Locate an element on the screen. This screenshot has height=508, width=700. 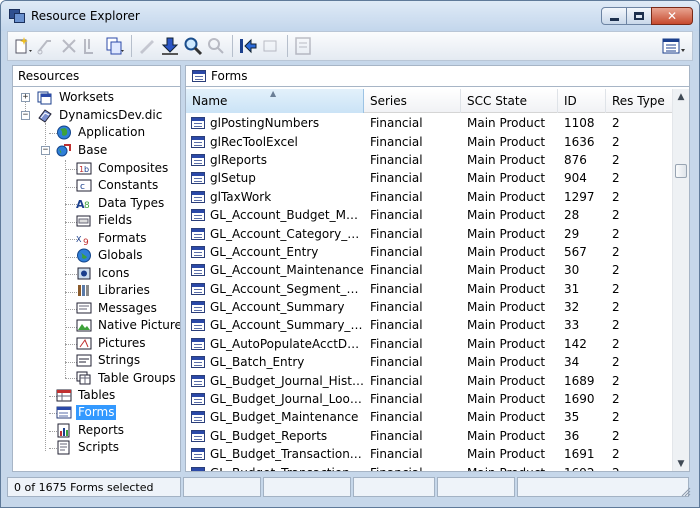
tree-item-base: Base is located at coordinates (82, 150).